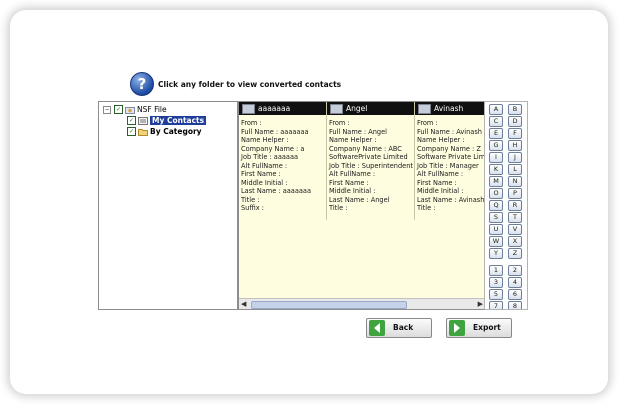 The image size is (624, 409). Describe the element at coordinates (496, 181) in the screenshot. I see `letter-button-m: M` at that location.